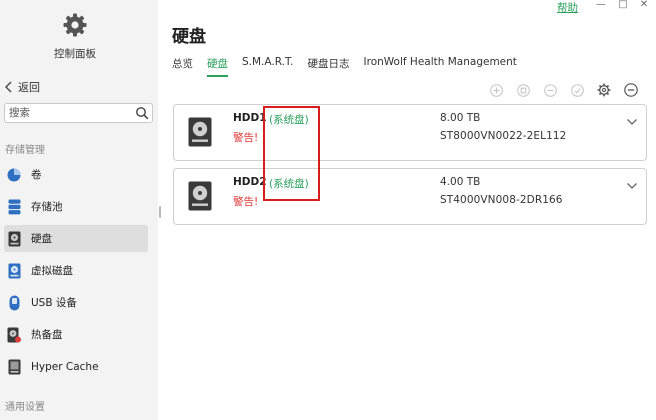  What do you see at coordinates (47, 207) in the screenshot?
I see `sidebar-item-label: 存储池` at bounding box center [47, 207].